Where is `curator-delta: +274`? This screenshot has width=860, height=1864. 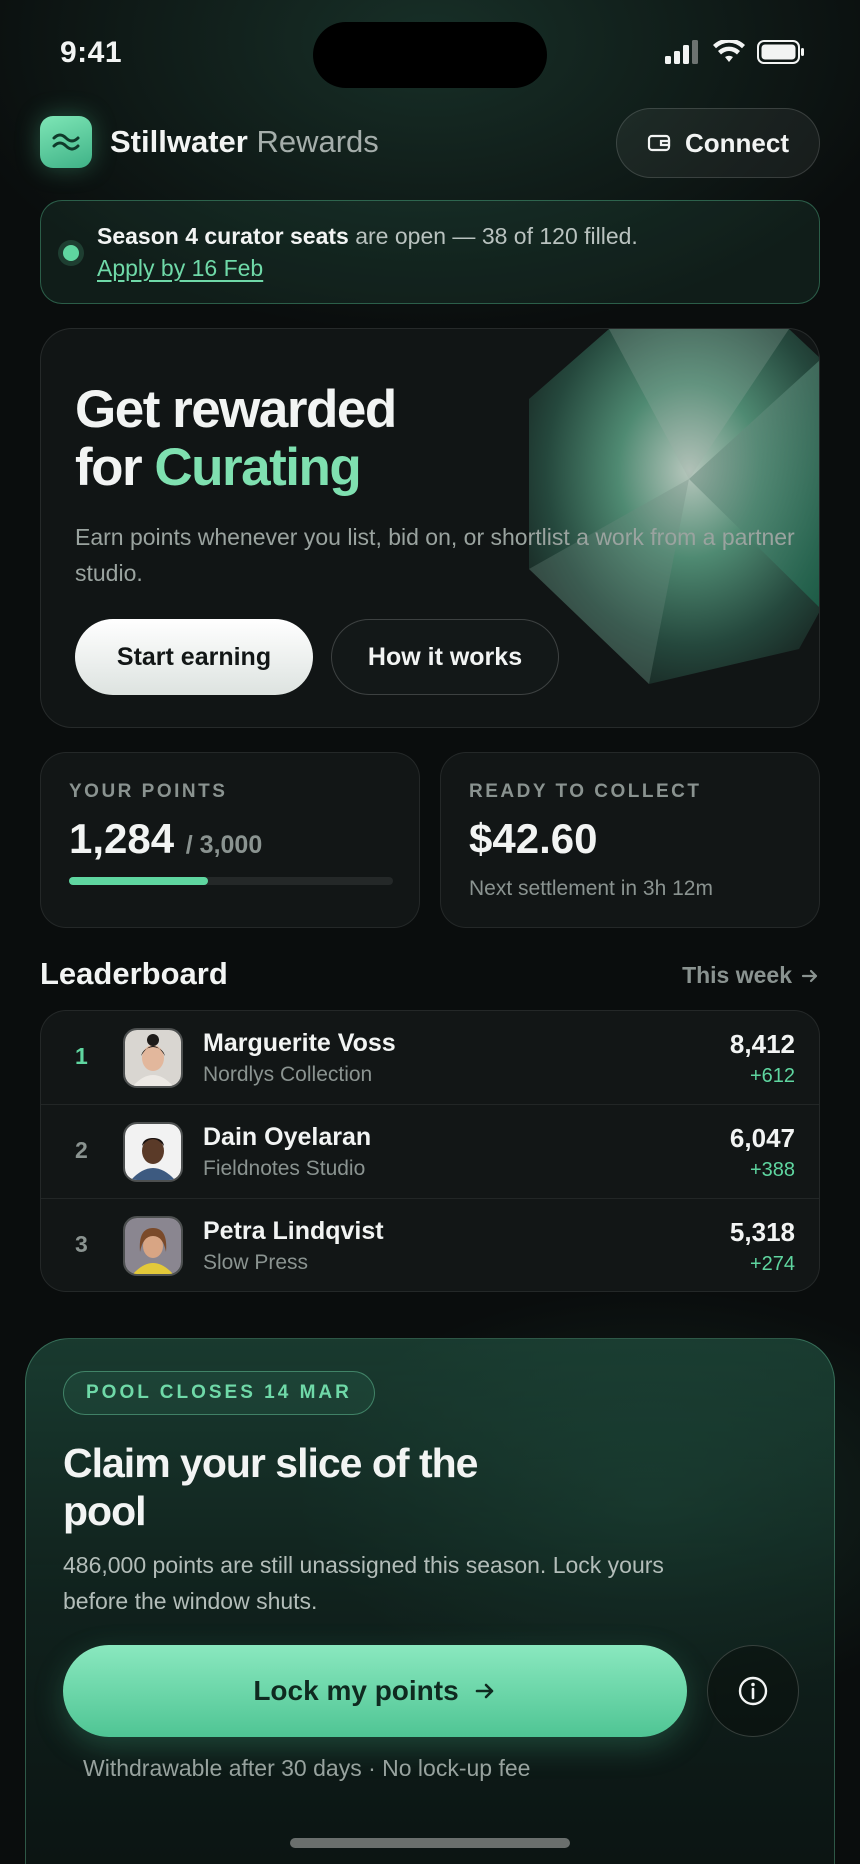 curator-delta: +274 is located at coordinates (772, 1264).